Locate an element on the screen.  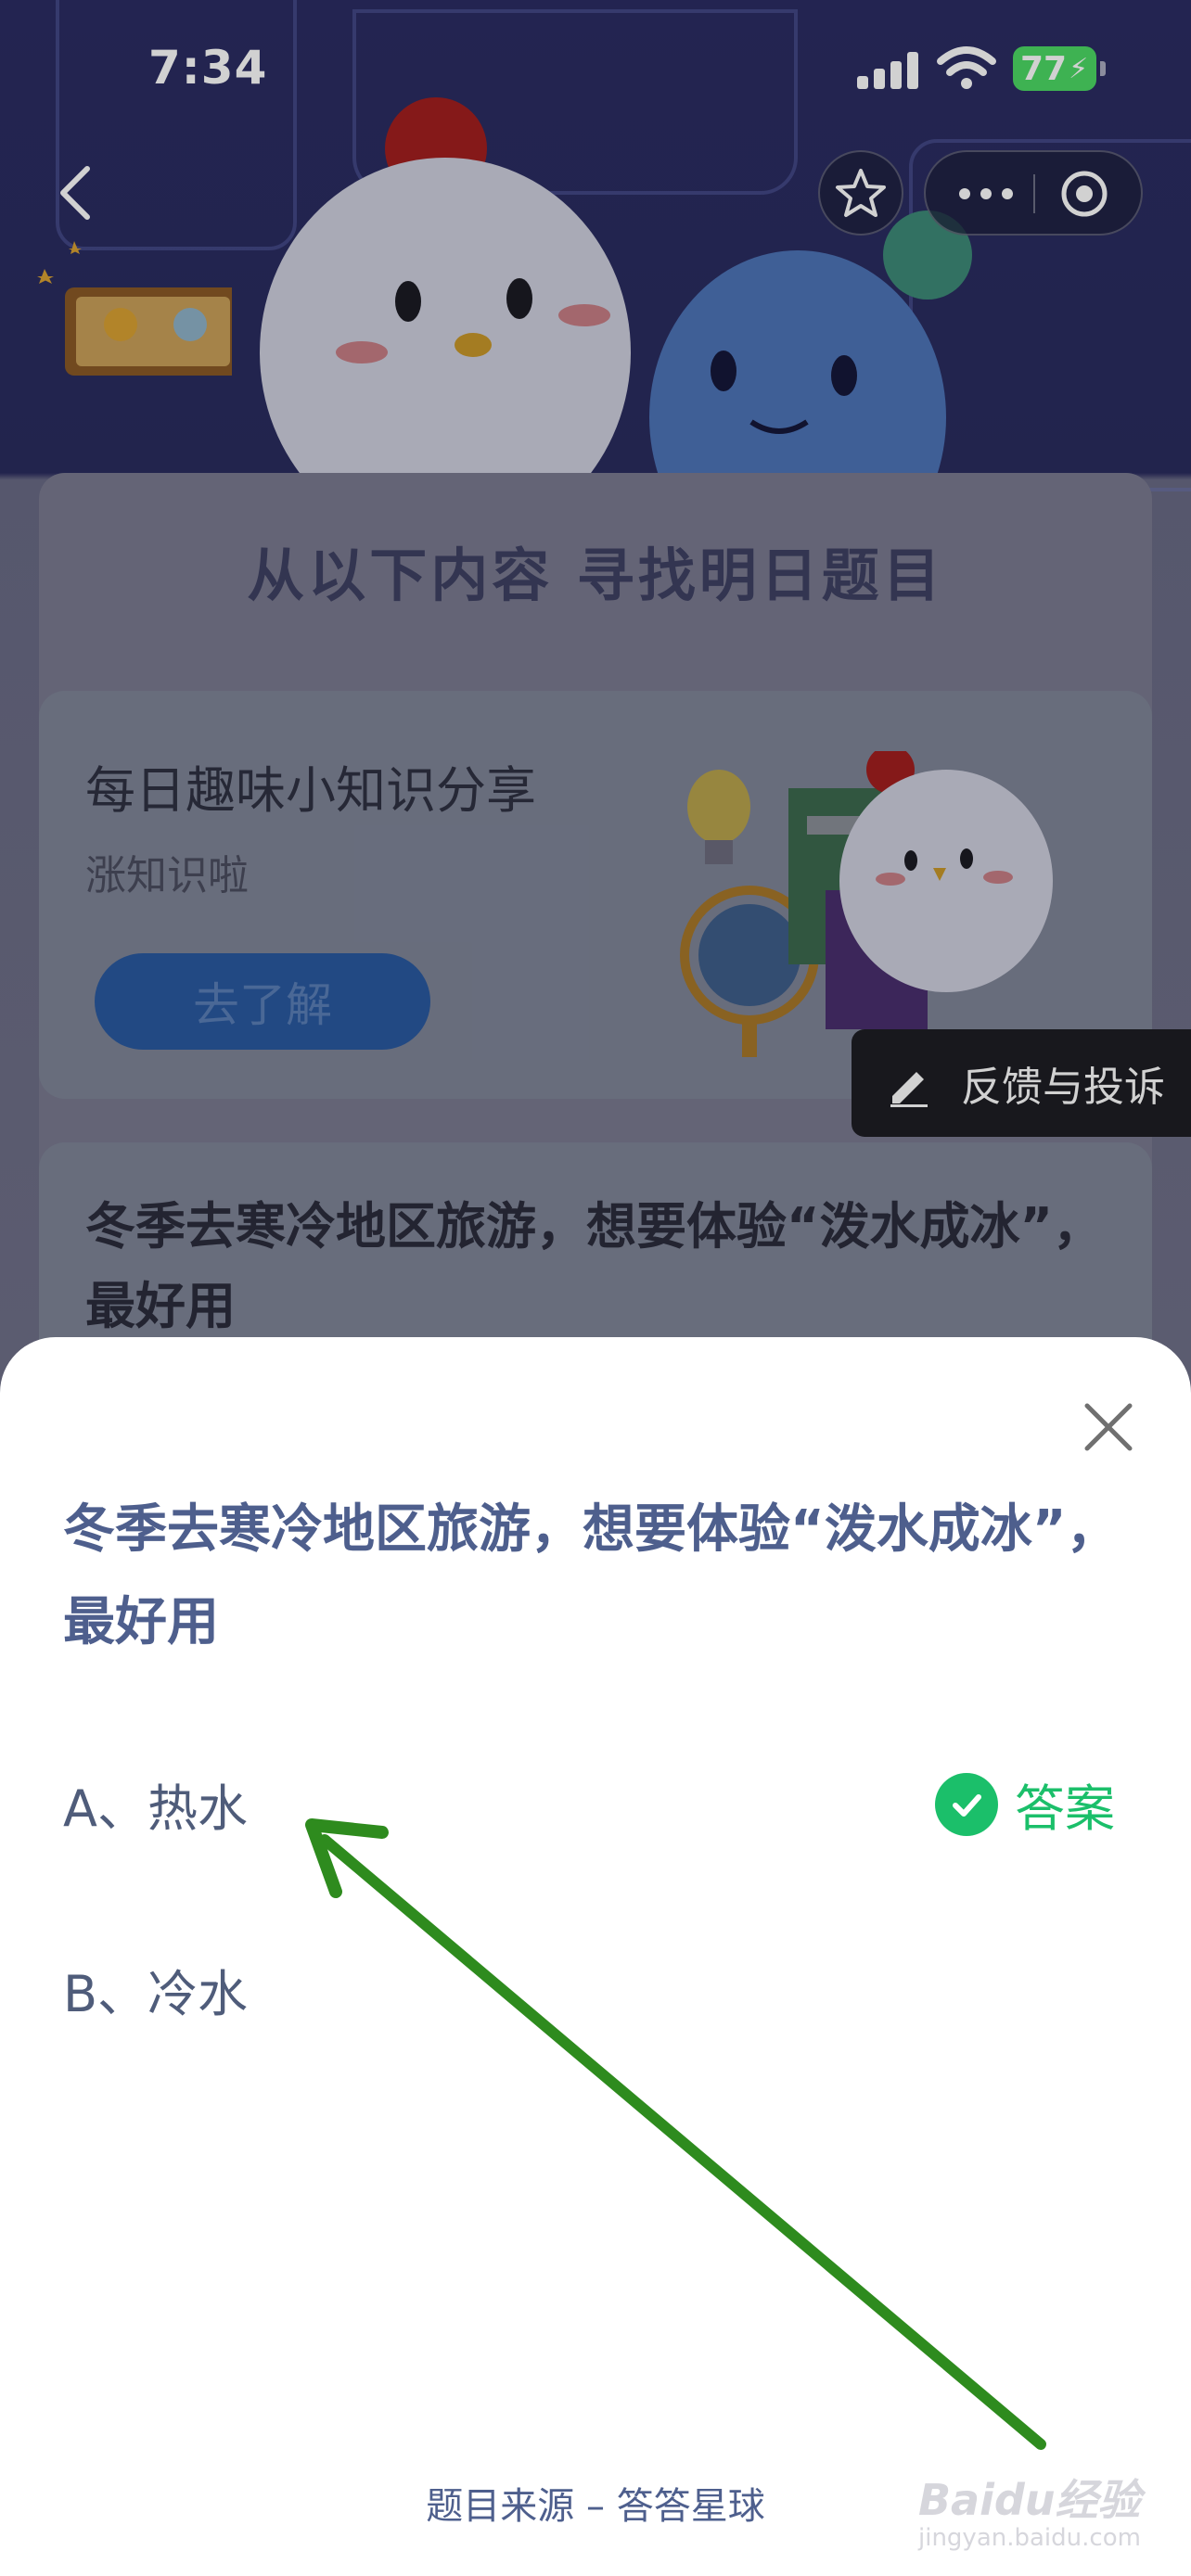
option-b: B、冷水 is located at coordinates (155, 1990).